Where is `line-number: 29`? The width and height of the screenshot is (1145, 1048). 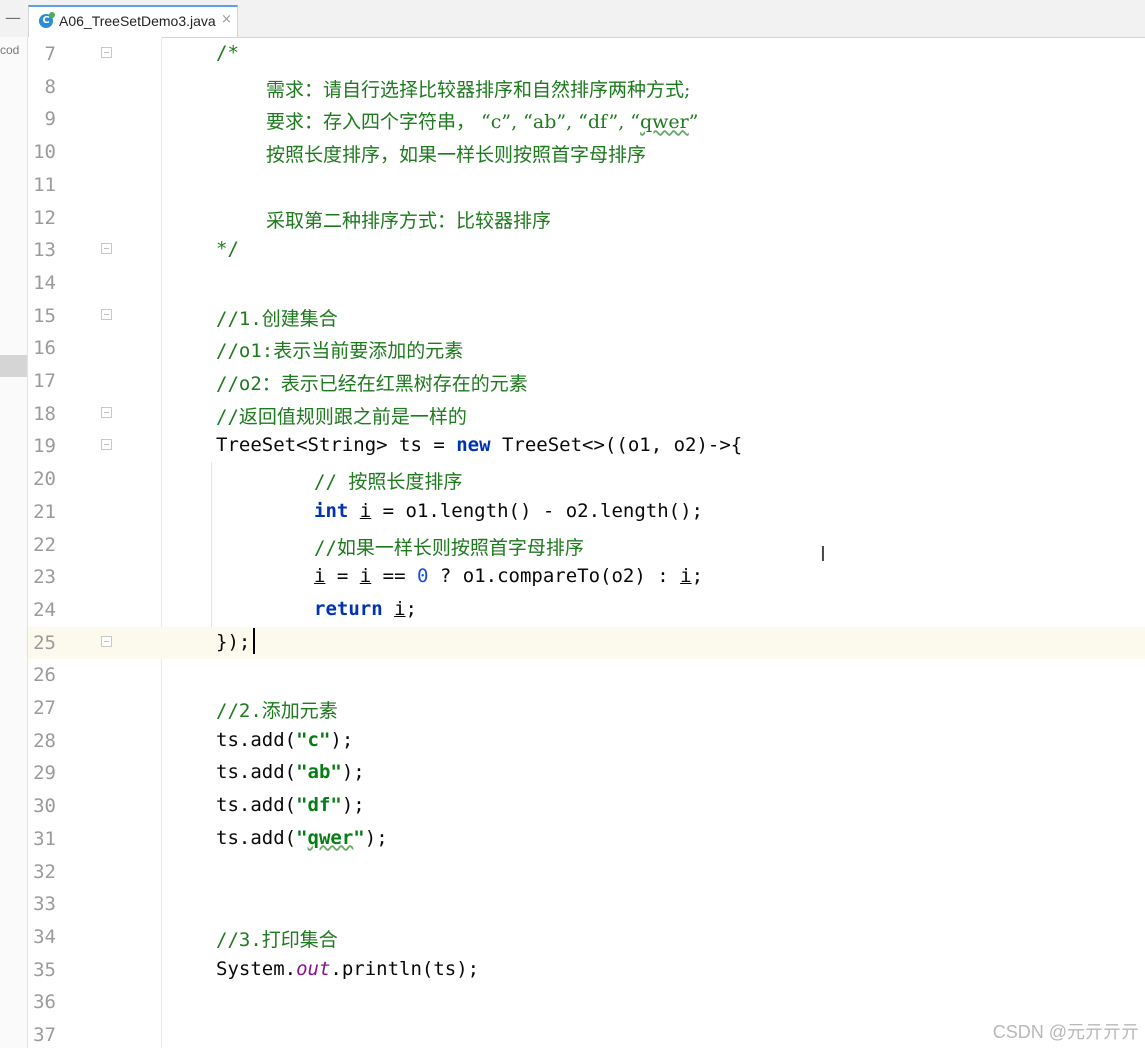
line-number: 29 is located at coordinates (42, 773).